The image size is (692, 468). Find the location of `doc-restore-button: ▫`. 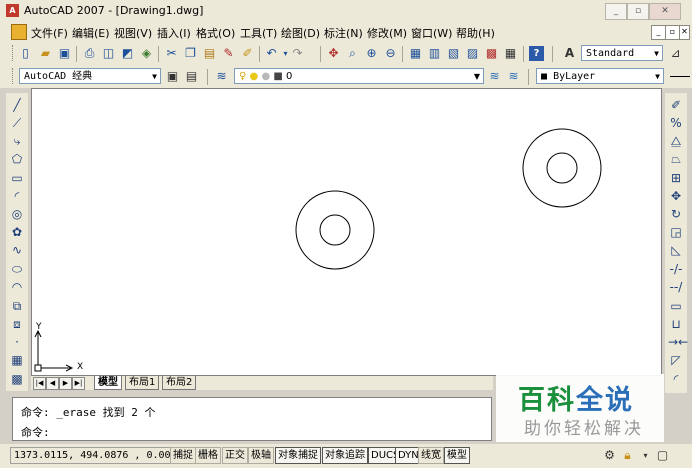

doc-restore-button: ▫ is located at coordinates (672, 32).